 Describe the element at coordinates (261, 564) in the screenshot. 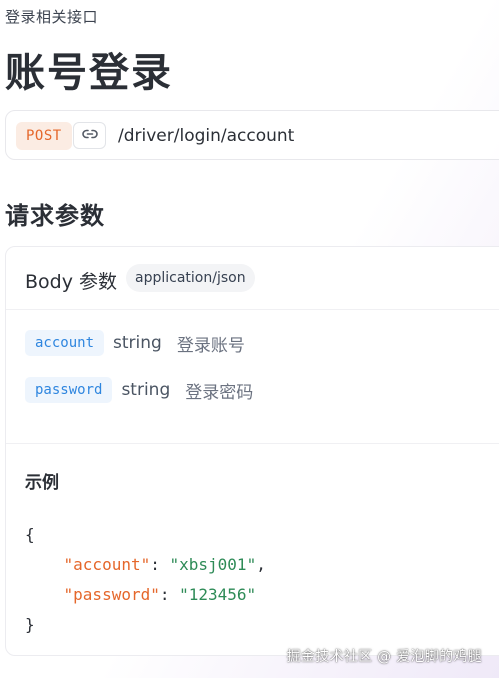

I see `json-comma: ,` at that location.